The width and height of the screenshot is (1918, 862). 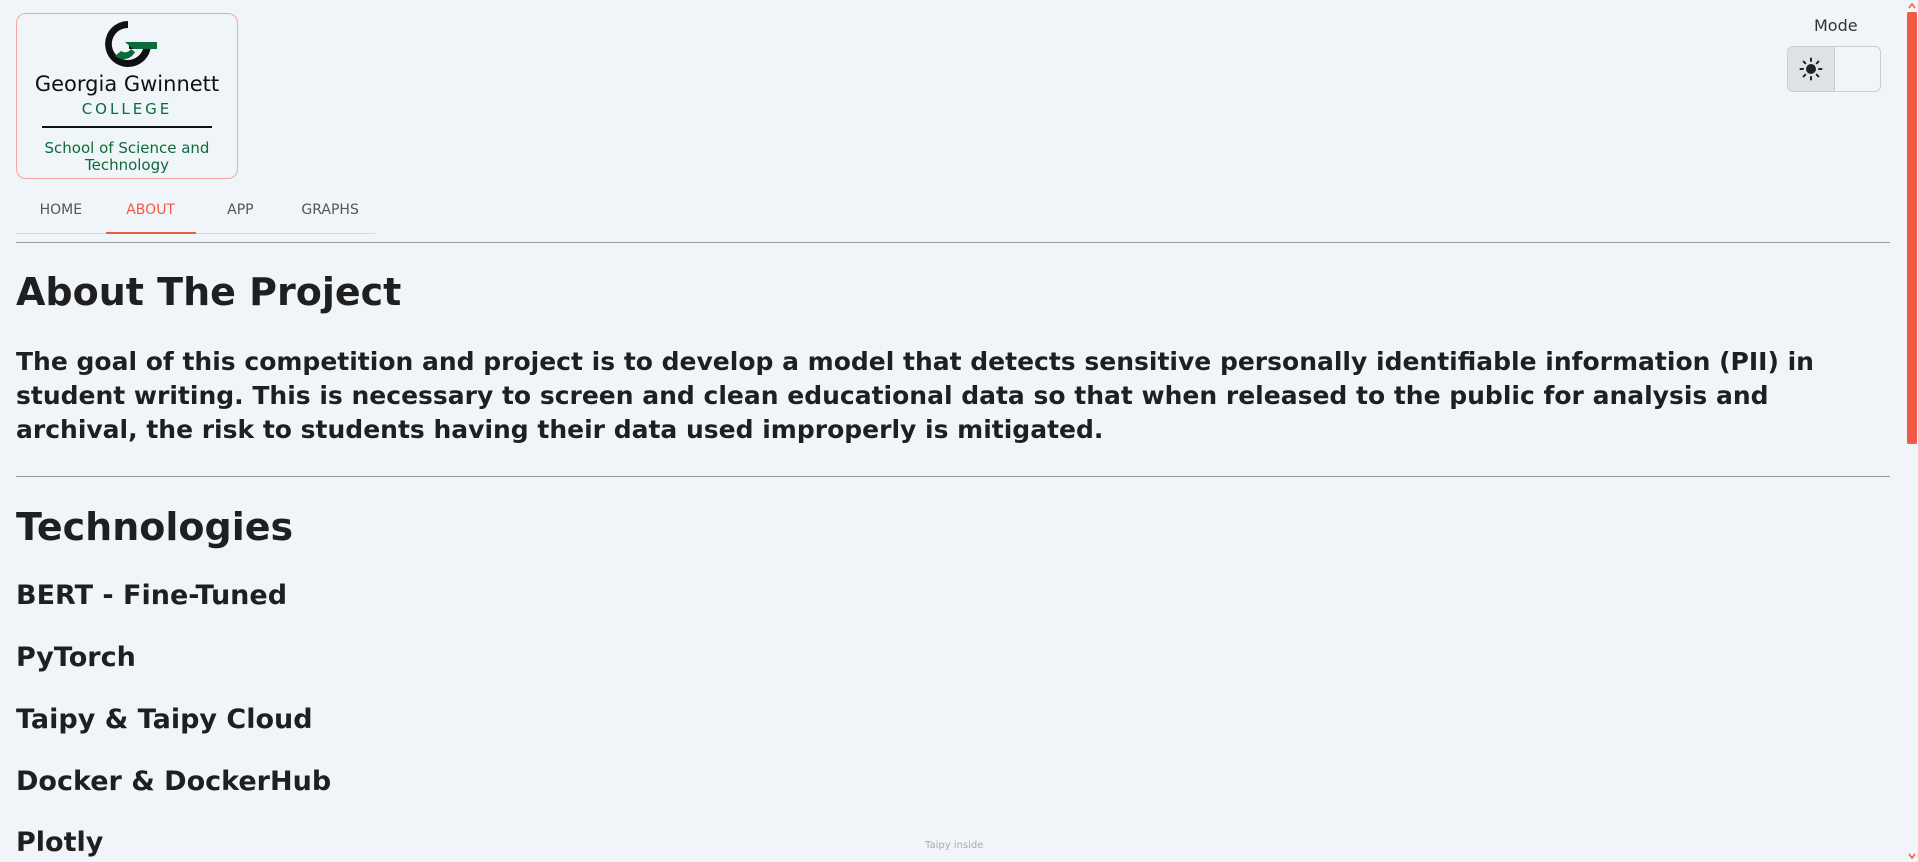 What do you see at coordinates (174, 781) in the screenshot?
I see `technology-item: Docker & DockerHub` at bounding box center [174, 781].